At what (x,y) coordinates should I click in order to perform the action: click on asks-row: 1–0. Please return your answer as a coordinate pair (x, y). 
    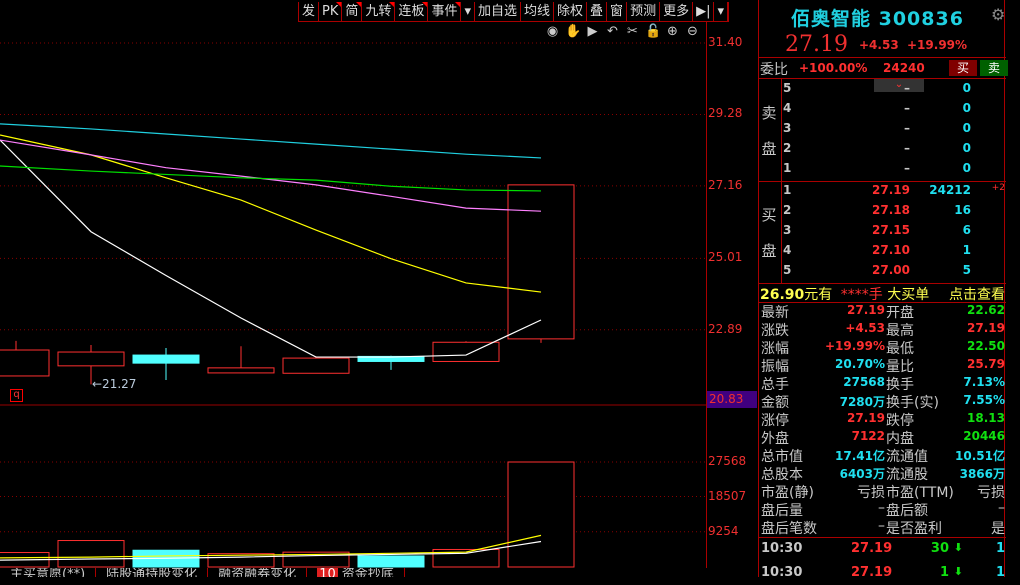
    Looking at the image, I should click on (894, 171).